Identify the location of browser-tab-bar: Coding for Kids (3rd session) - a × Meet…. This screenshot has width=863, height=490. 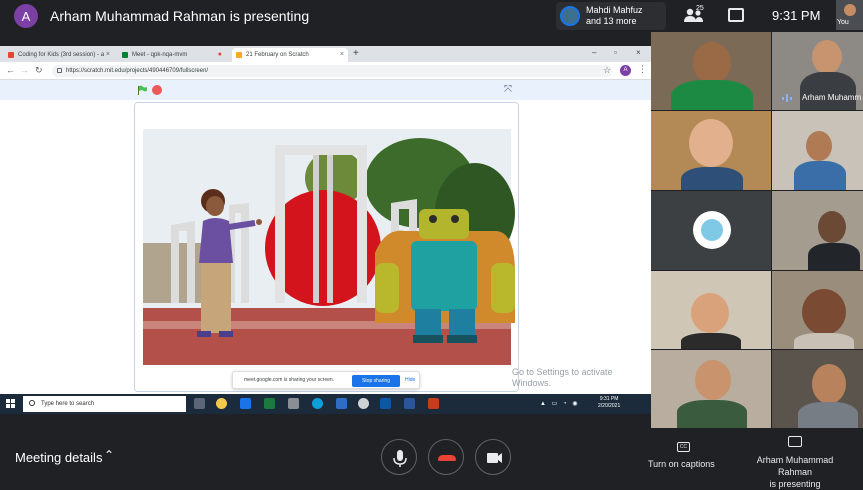
(325, 54).